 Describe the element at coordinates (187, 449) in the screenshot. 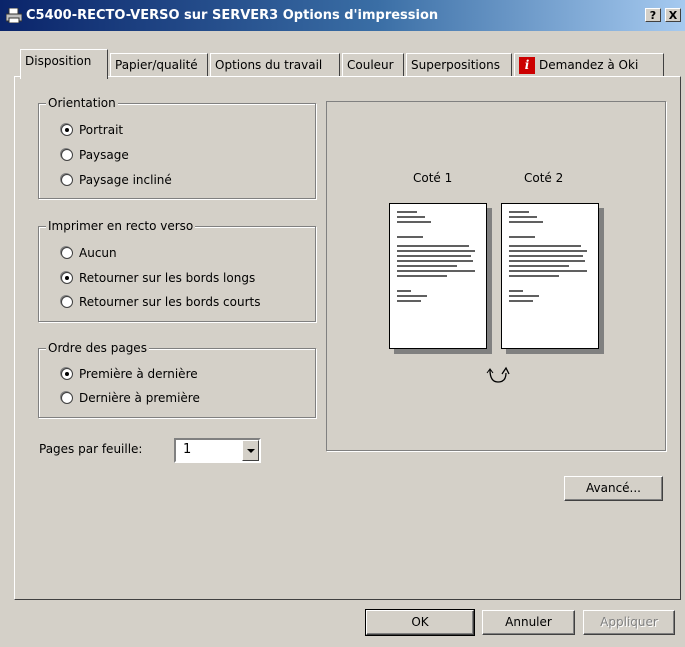

I see `pages-per-sheet-value: 1` at that location.